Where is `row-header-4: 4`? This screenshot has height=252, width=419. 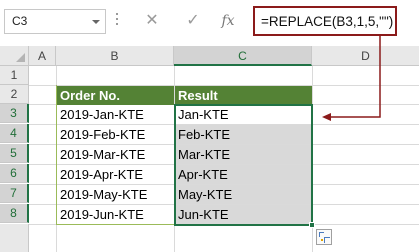 row-header-4: 4 is located at coordinates (14, 133).